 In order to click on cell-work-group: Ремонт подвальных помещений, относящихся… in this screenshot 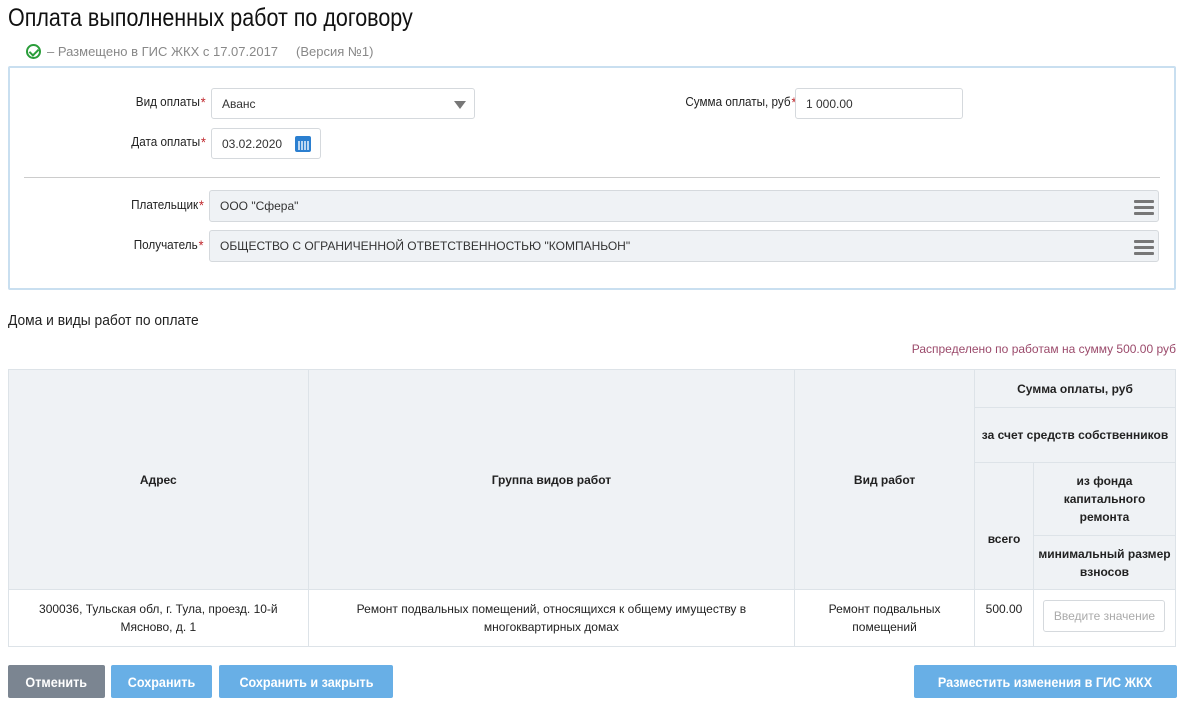, I will do `click(551, 618)`.